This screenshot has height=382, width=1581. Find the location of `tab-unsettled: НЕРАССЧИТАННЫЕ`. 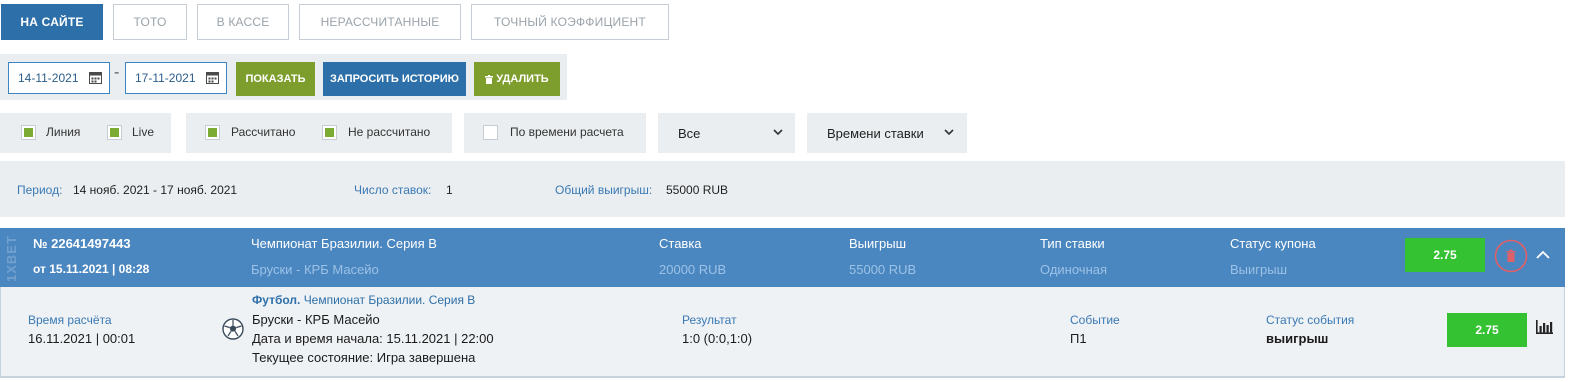

tab-unsettled: НЕРАССЧИТАННЫЕ is located at coordinates (380, 22).